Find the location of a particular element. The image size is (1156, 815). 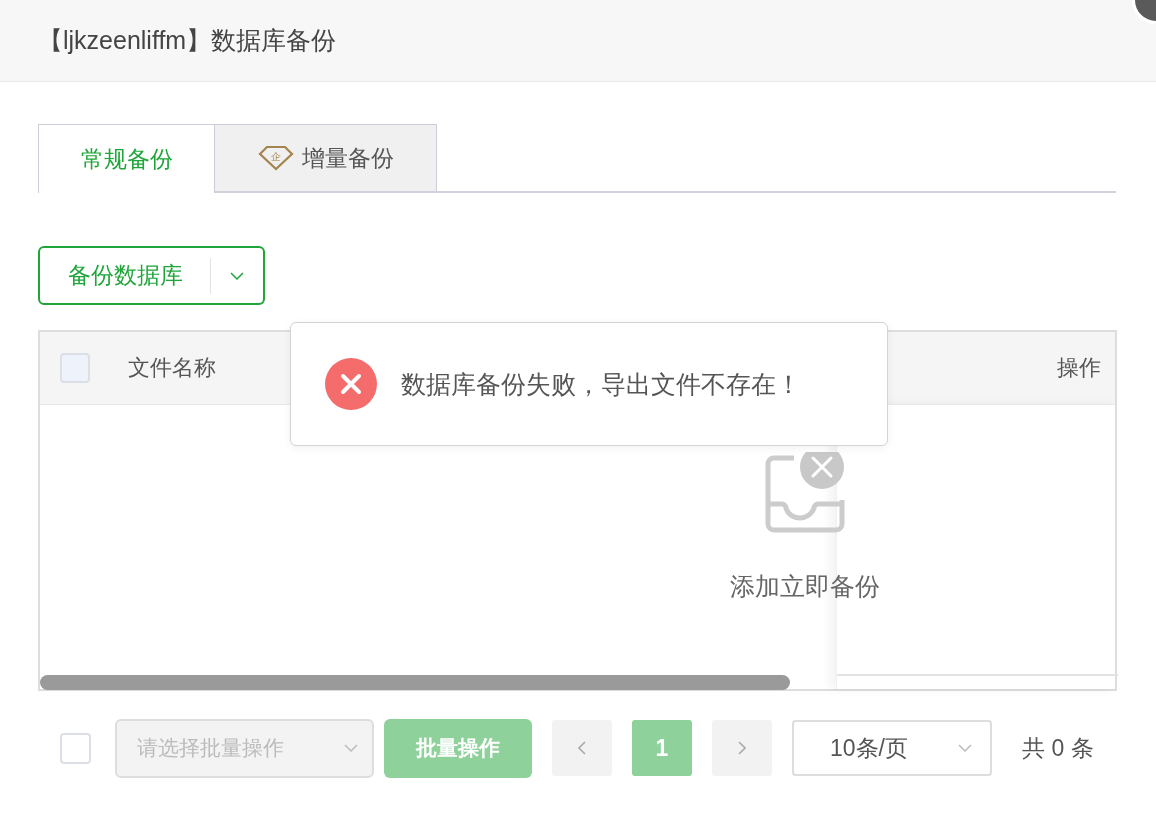

scrollbar-thumb is located at coordinates (415, 682).